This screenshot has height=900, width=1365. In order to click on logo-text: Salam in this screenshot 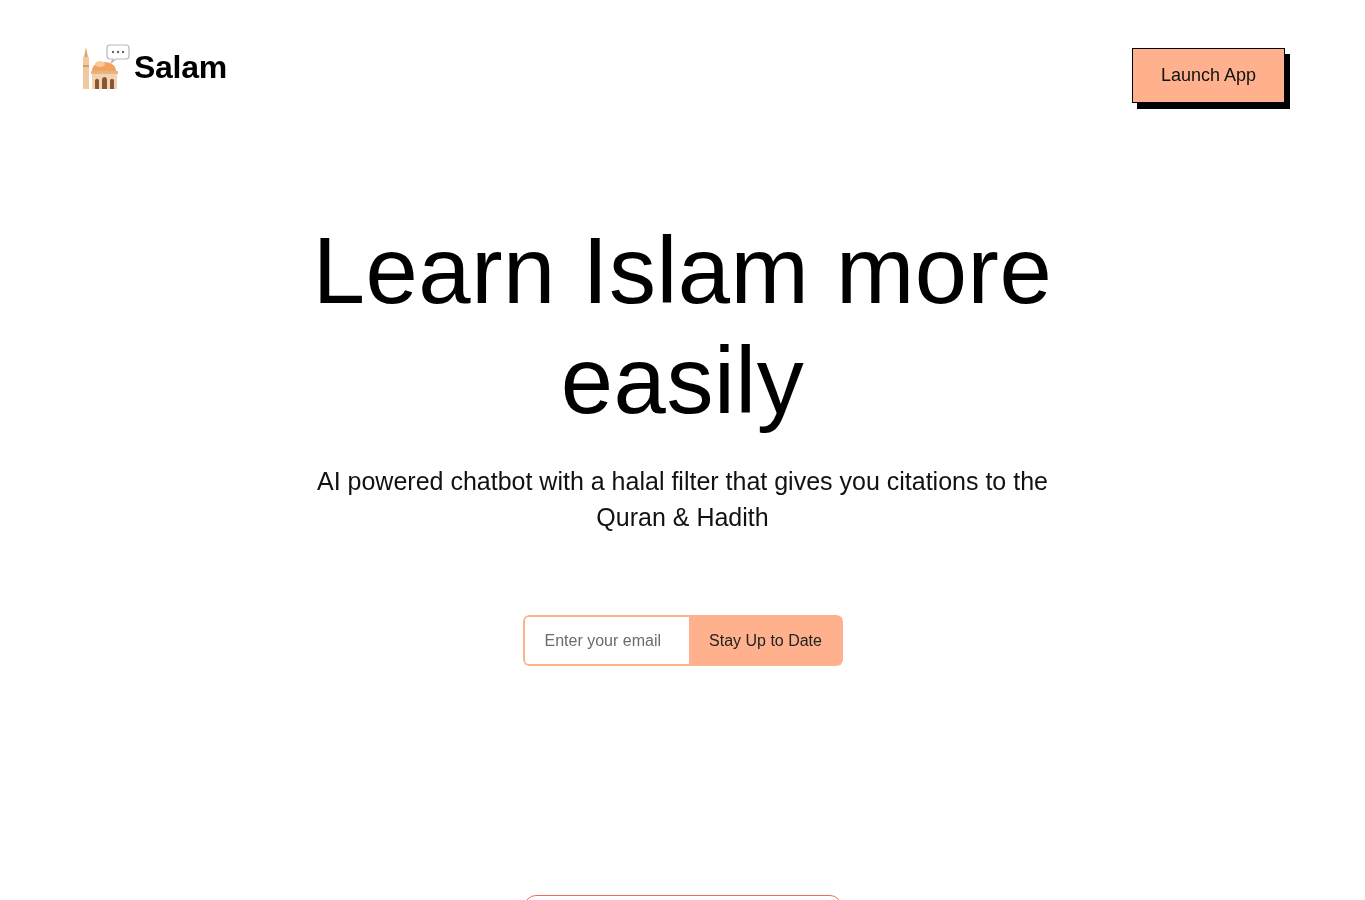, I will do `click(180, 67)`.